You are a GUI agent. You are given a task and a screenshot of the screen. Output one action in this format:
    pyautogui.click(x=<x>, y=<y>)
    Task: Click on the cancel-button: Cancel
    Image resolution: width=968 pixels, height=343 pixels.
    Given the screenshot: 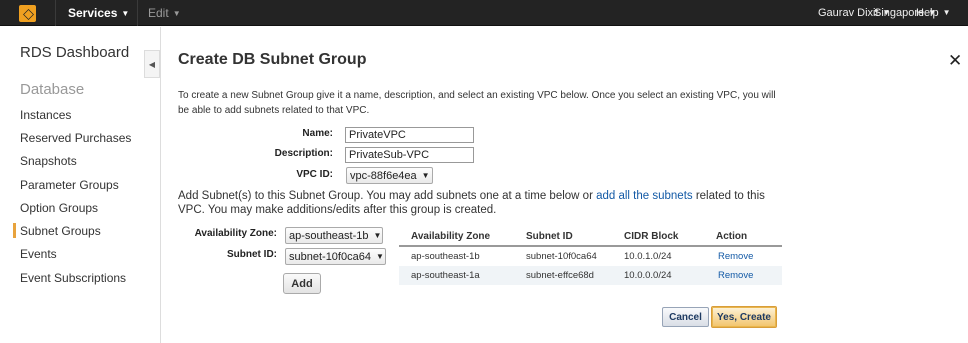 What is the action you would take?
    pyautogui.click(x=685, y=317)
    